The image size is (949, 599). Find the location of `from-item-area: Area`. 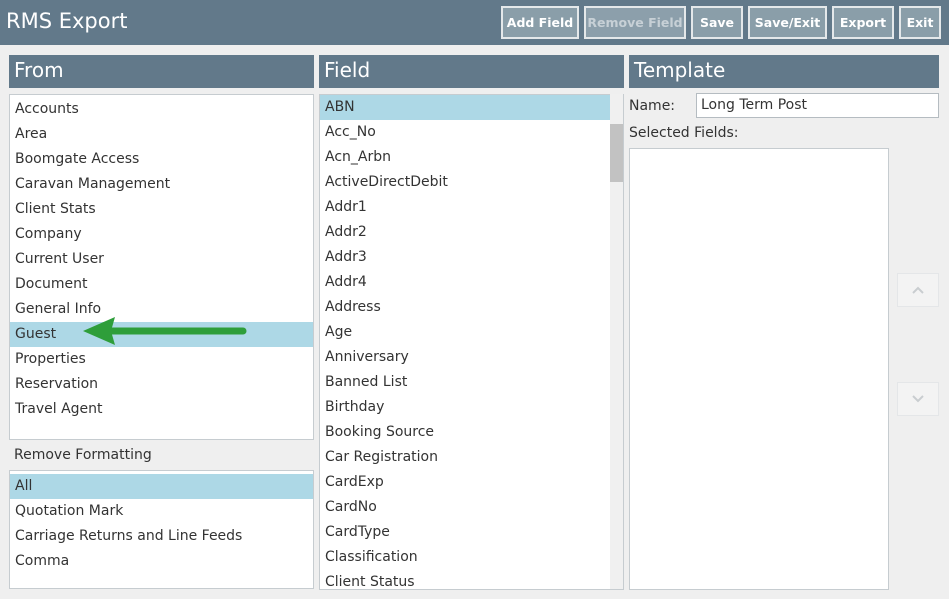

from-item-area: Area is located at coordinates (161, 134).